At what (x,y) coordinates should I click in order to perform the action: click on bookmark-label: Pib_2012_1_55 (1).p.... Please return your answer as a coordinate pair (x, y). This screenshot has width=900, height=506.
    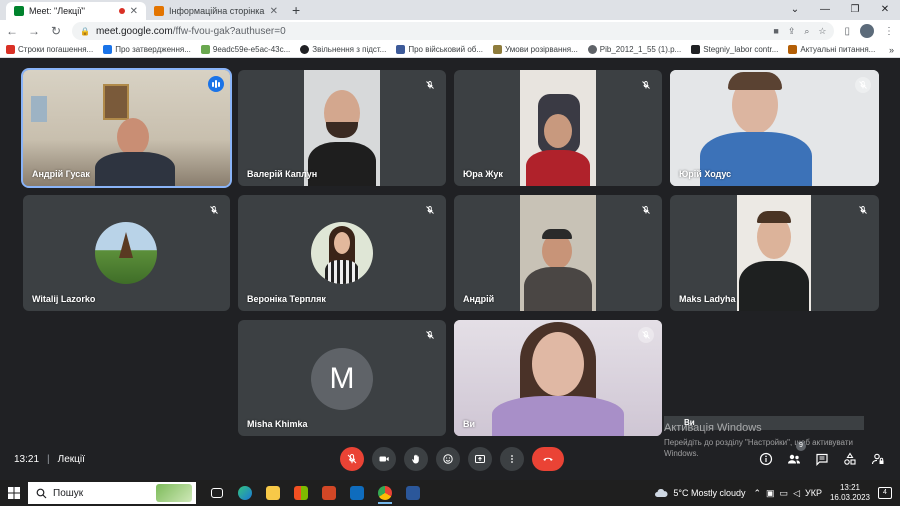
    Looking at the image, I should click on (640, 49).